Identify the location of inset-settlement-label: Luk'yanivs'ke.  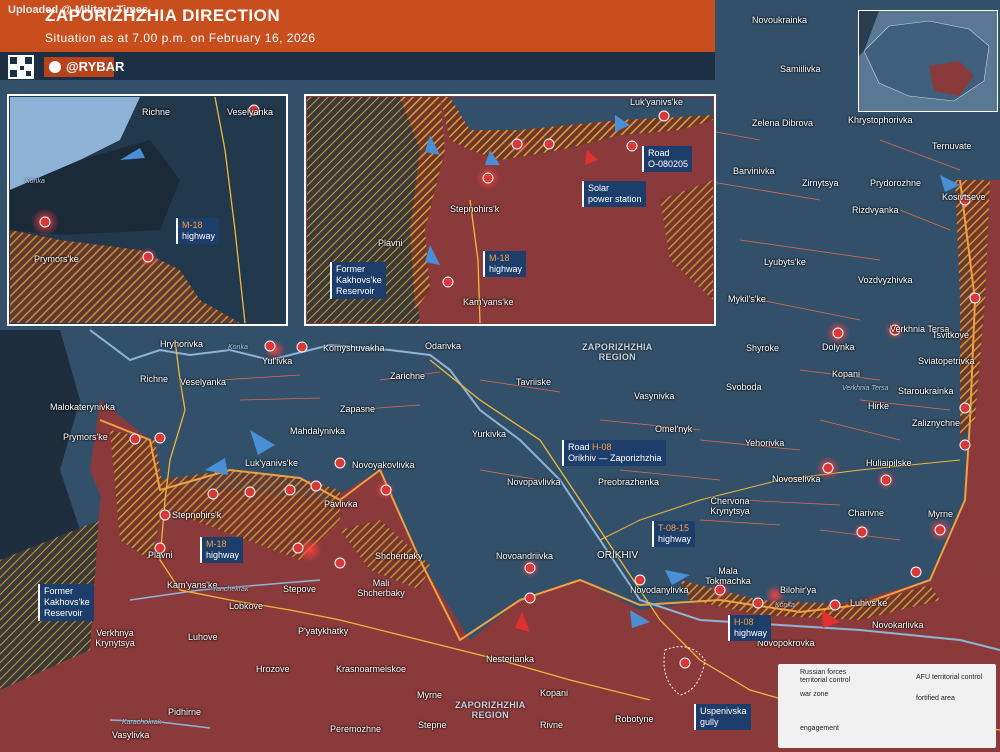
(656, 102).